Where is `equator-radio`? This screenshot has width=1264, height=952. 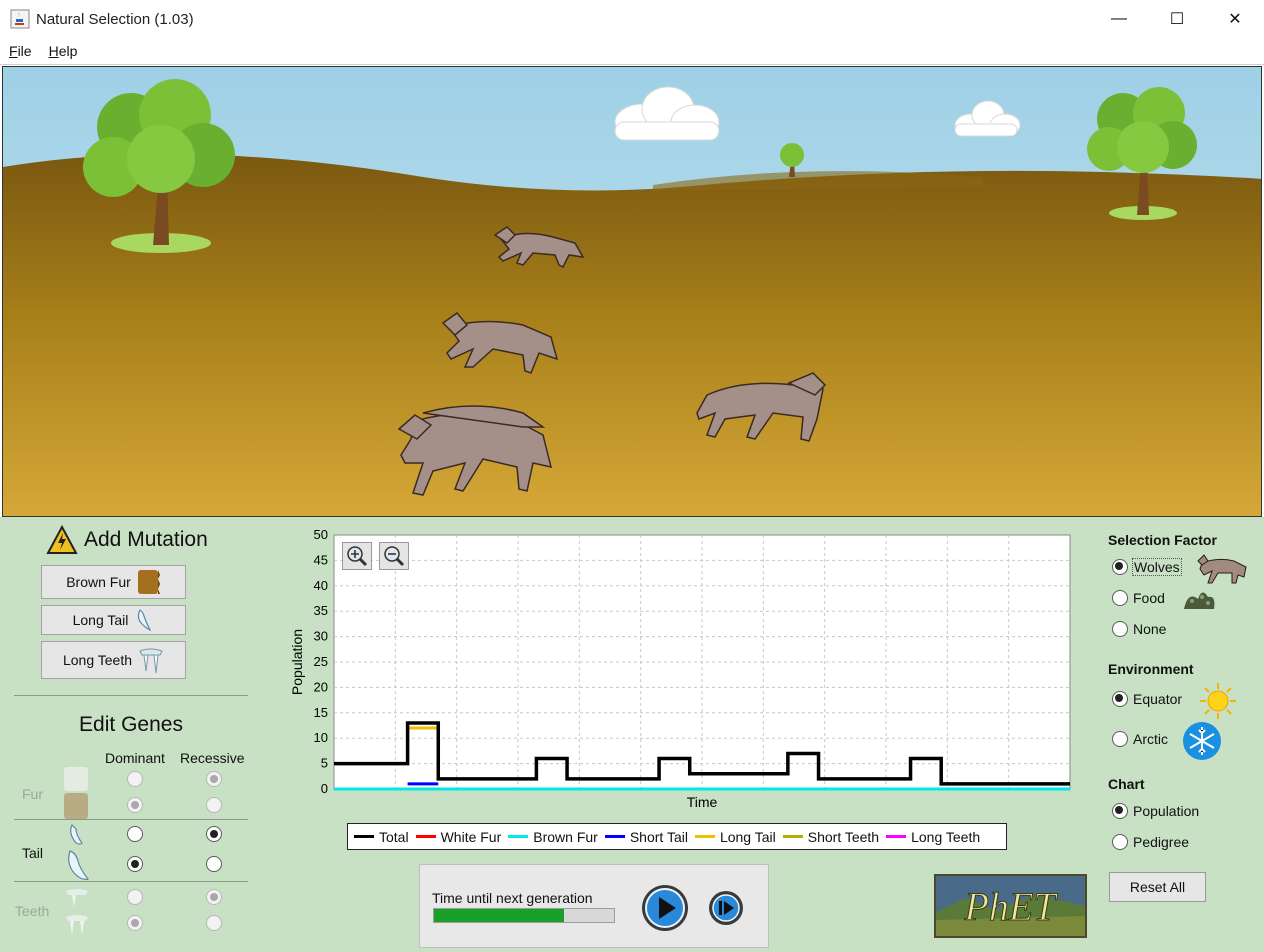 equator-radio is located at coordinates (1120, 699).